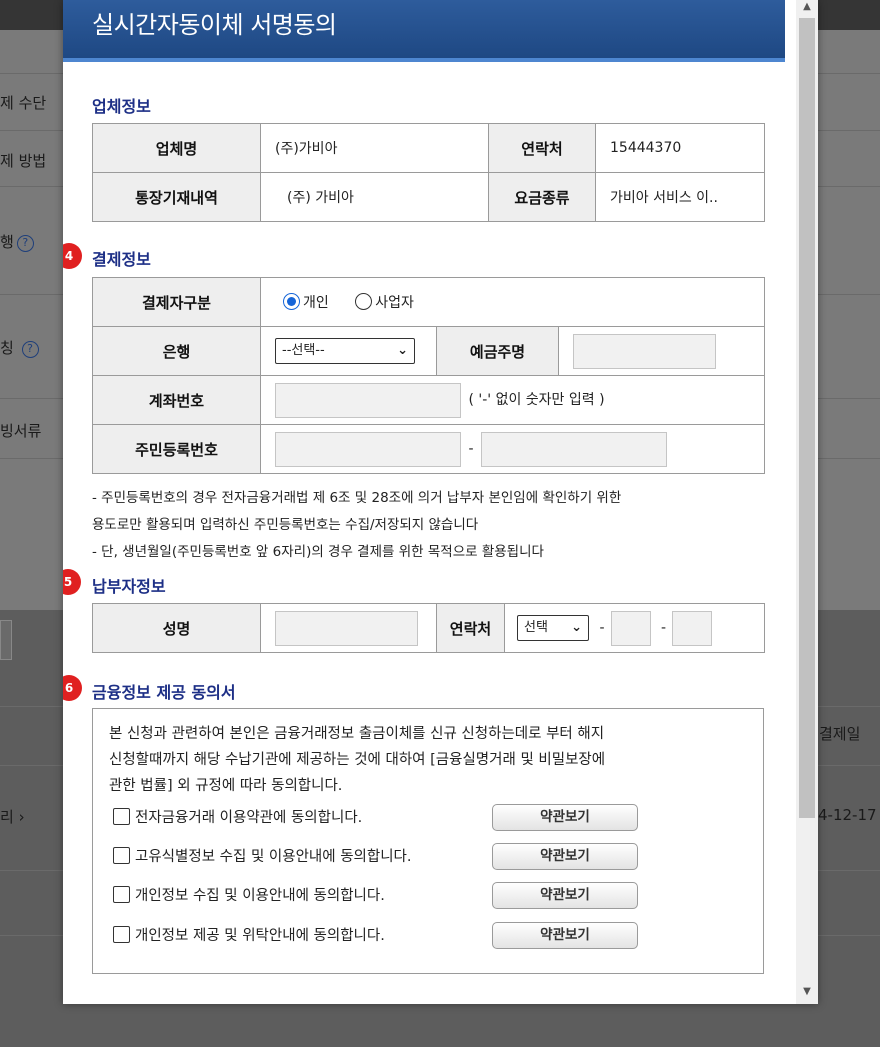 The height and width of the screenshot is (1047, 880). I want to click on account-number-hint: ( '-' 없이 숫자만 입력 ), so click(536, 400).